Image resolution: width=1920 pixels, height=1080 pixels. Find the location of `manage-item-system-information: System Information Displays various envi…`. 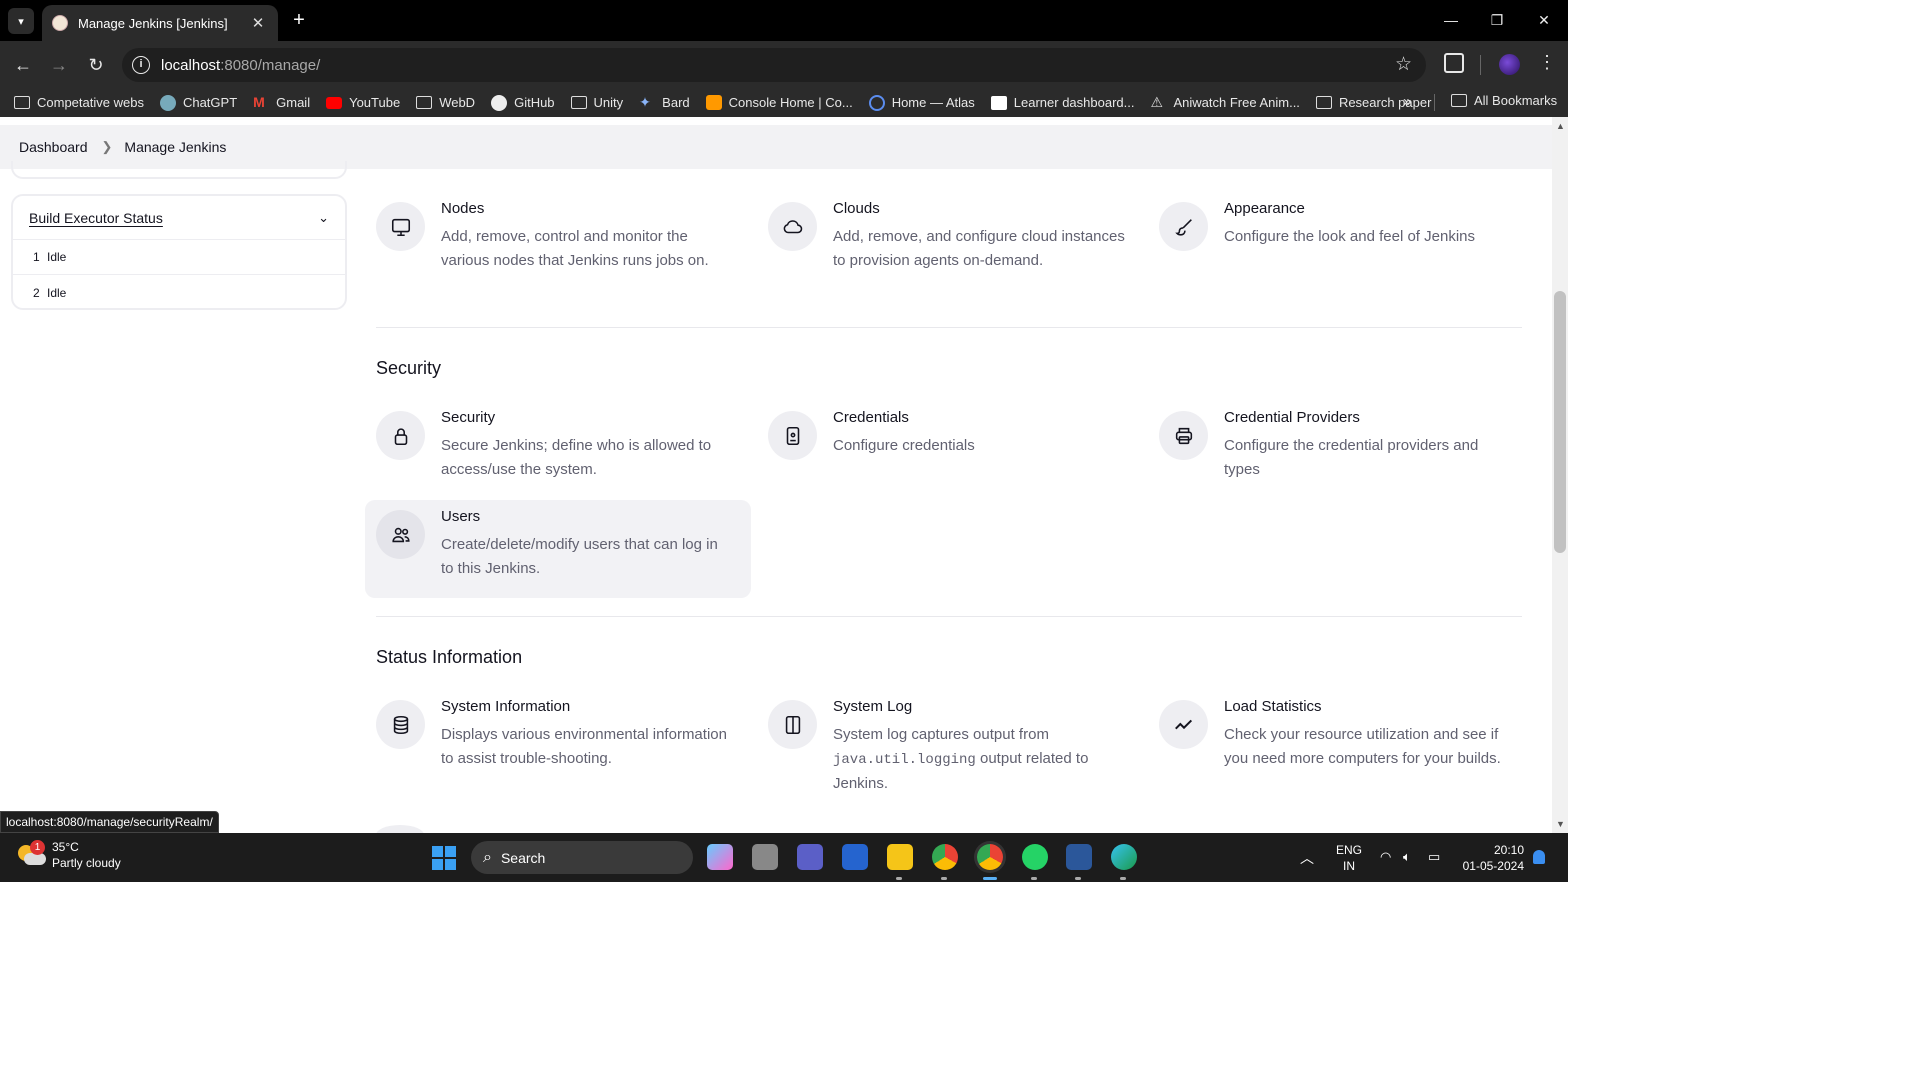

manage-item-system-information: System Information Displays various envi… is located at coordinates (558, 739).